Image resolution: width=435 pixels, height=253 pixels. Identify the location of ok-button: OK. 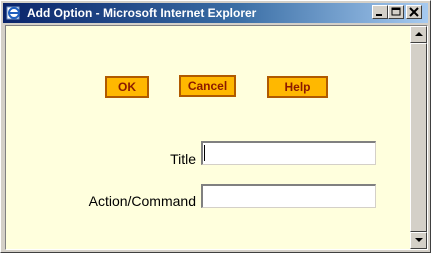
(127, 87).